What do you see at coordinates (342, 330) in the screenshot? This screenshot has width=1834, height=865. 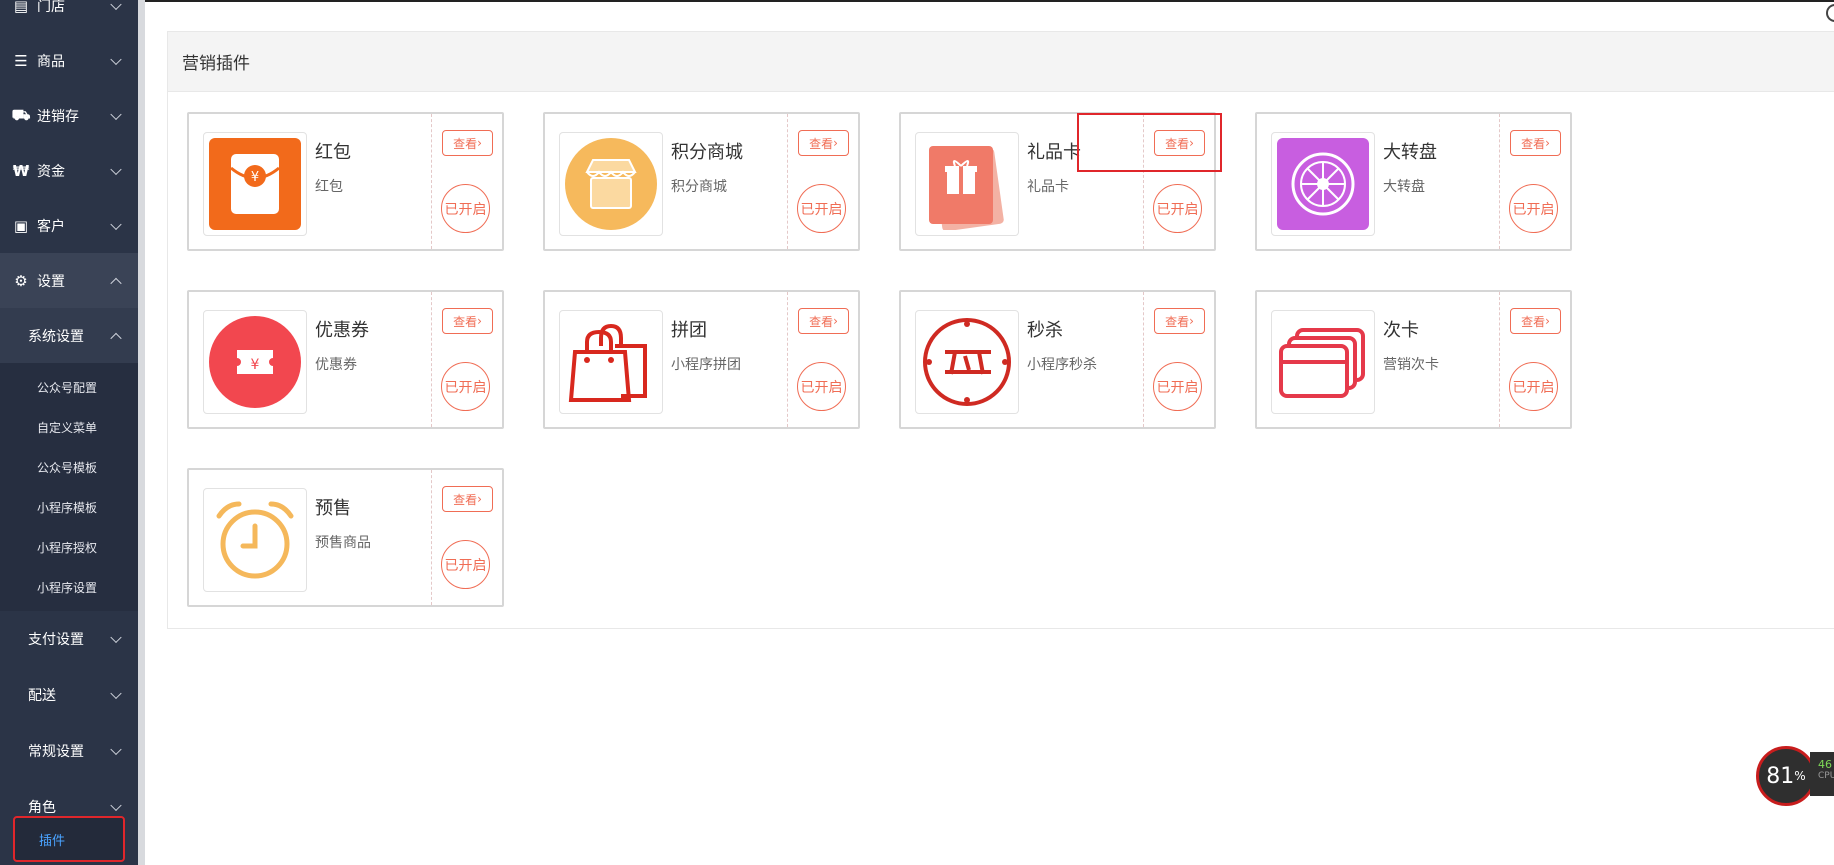 I see `card-title: 优惠券` at bounding box center [342, 330].